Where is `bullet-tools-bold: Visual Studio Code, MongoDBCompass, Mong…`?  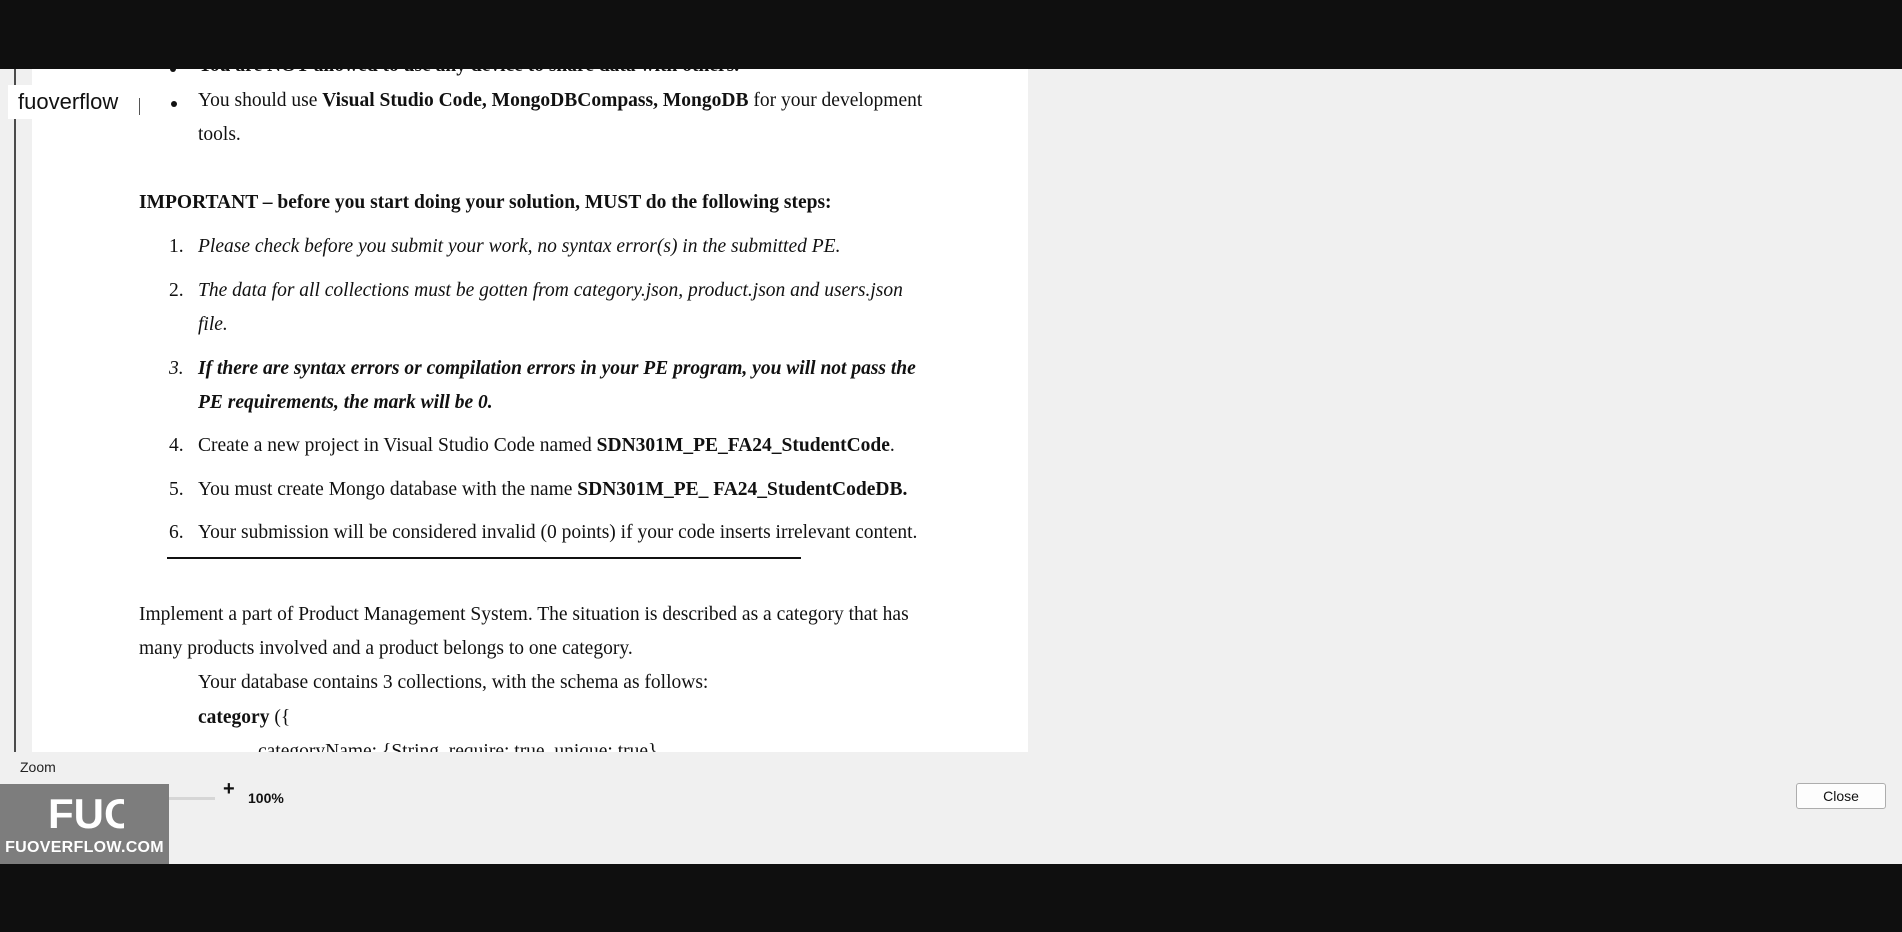 bullet-tools-bold: Visual Studio Code, MongoDBCompass, Mong… is located at coordinates (535, 100).